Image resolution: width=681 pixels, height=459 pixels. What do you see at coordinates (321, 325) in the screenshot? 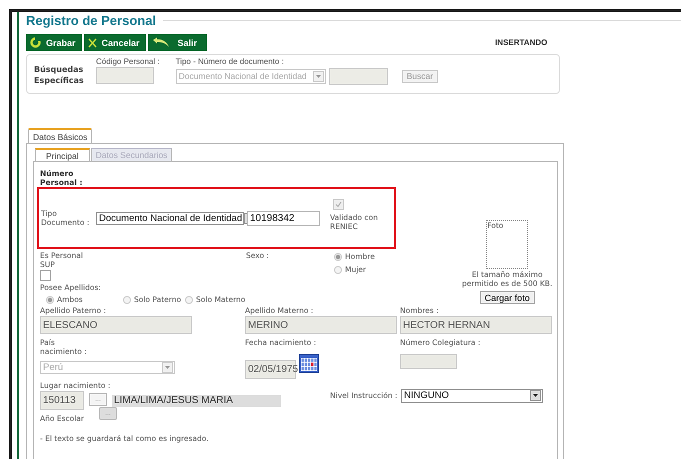
I see `name-input-field: MERINO` at bounding box center [321, 325].